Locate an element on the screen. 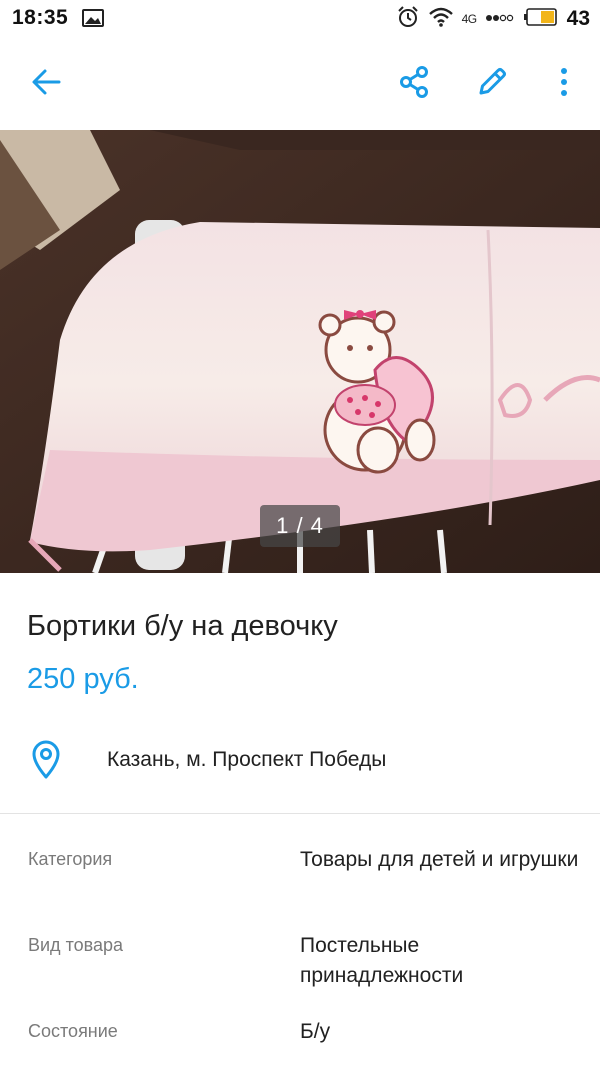  more-vertical-icon is located at coordinates (564, 84).